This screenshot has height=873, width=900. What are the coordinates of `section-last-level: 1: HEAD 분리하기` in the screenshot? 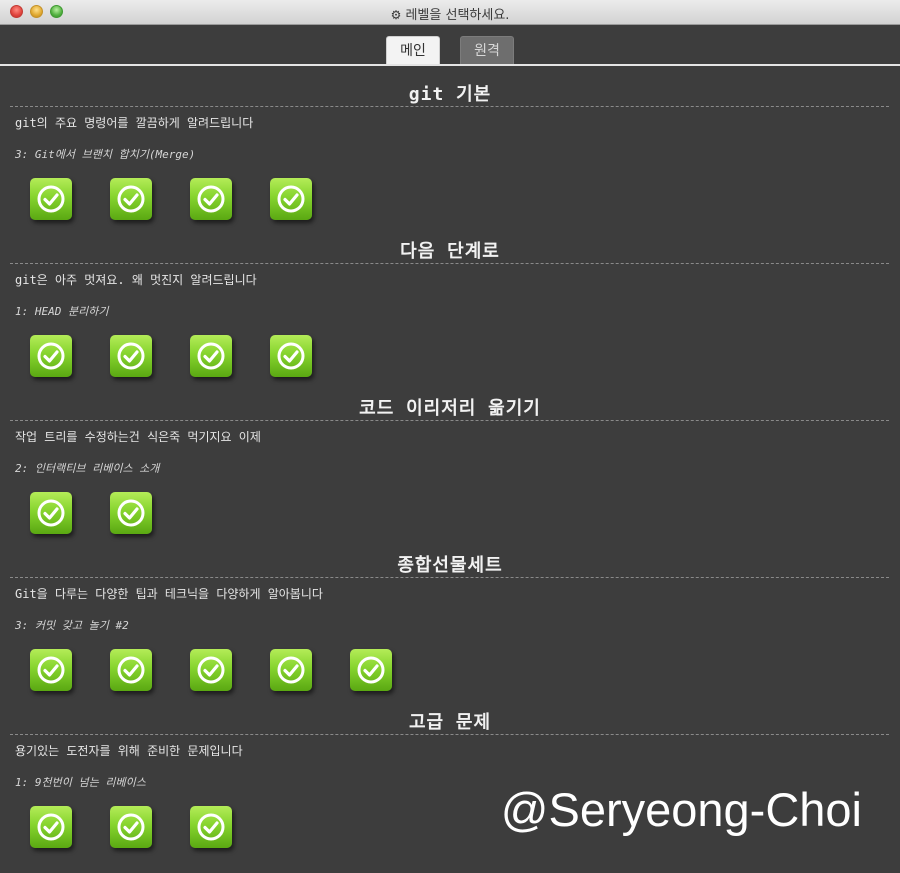 It's located at (62, 311).